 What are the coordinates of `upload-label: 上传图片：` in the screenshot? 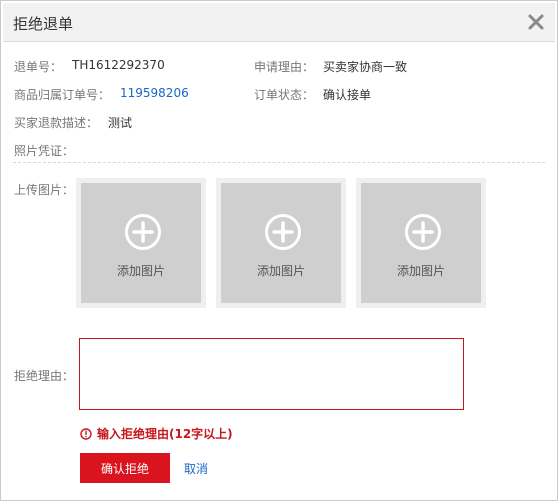 It's located at (44, 190).